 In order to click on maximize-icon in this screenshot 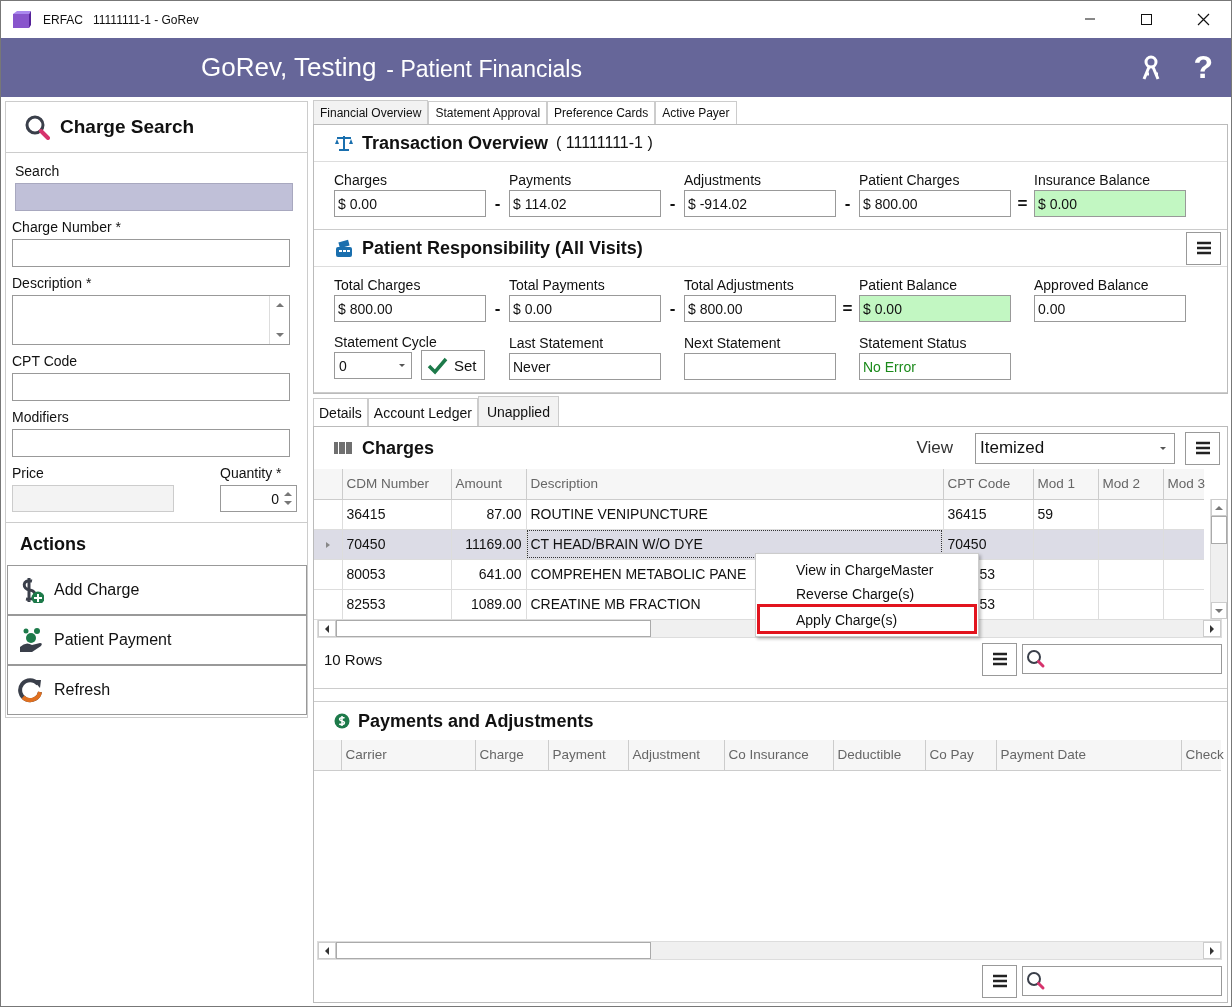, I will do `click(1147, 19)`.